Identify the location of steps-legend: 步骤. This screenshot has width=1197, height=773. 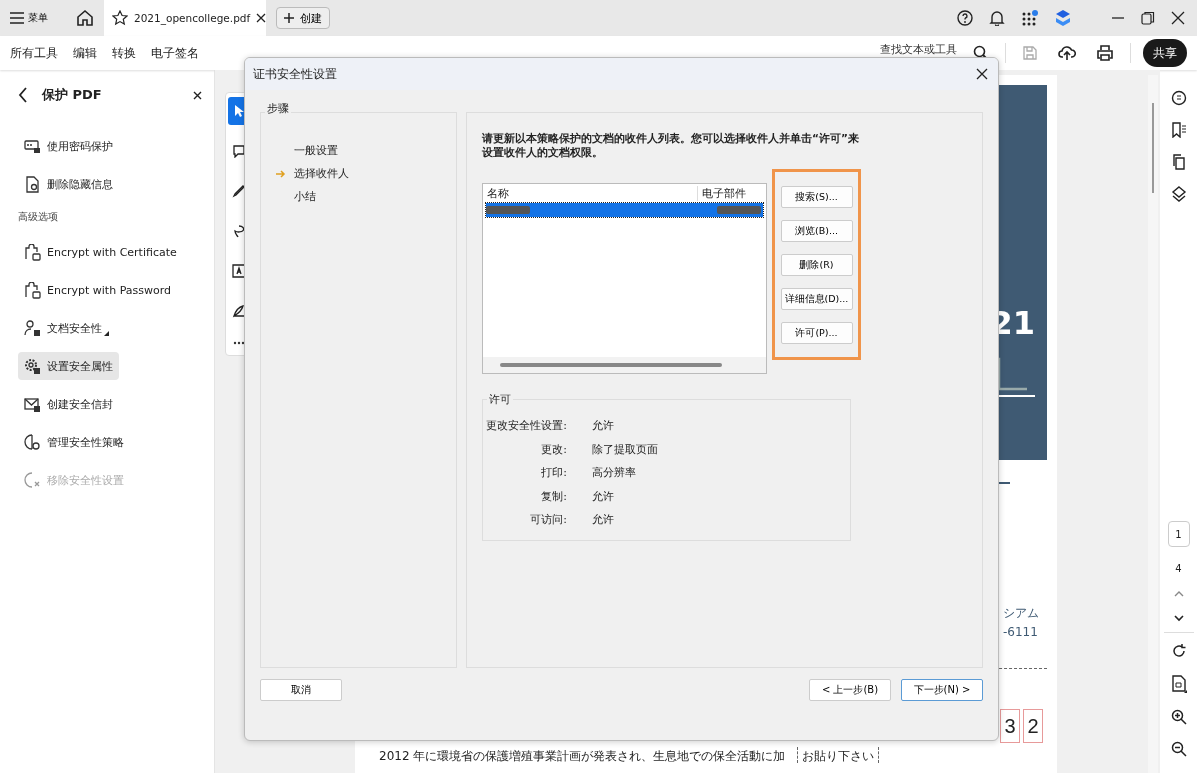
(278, 108).